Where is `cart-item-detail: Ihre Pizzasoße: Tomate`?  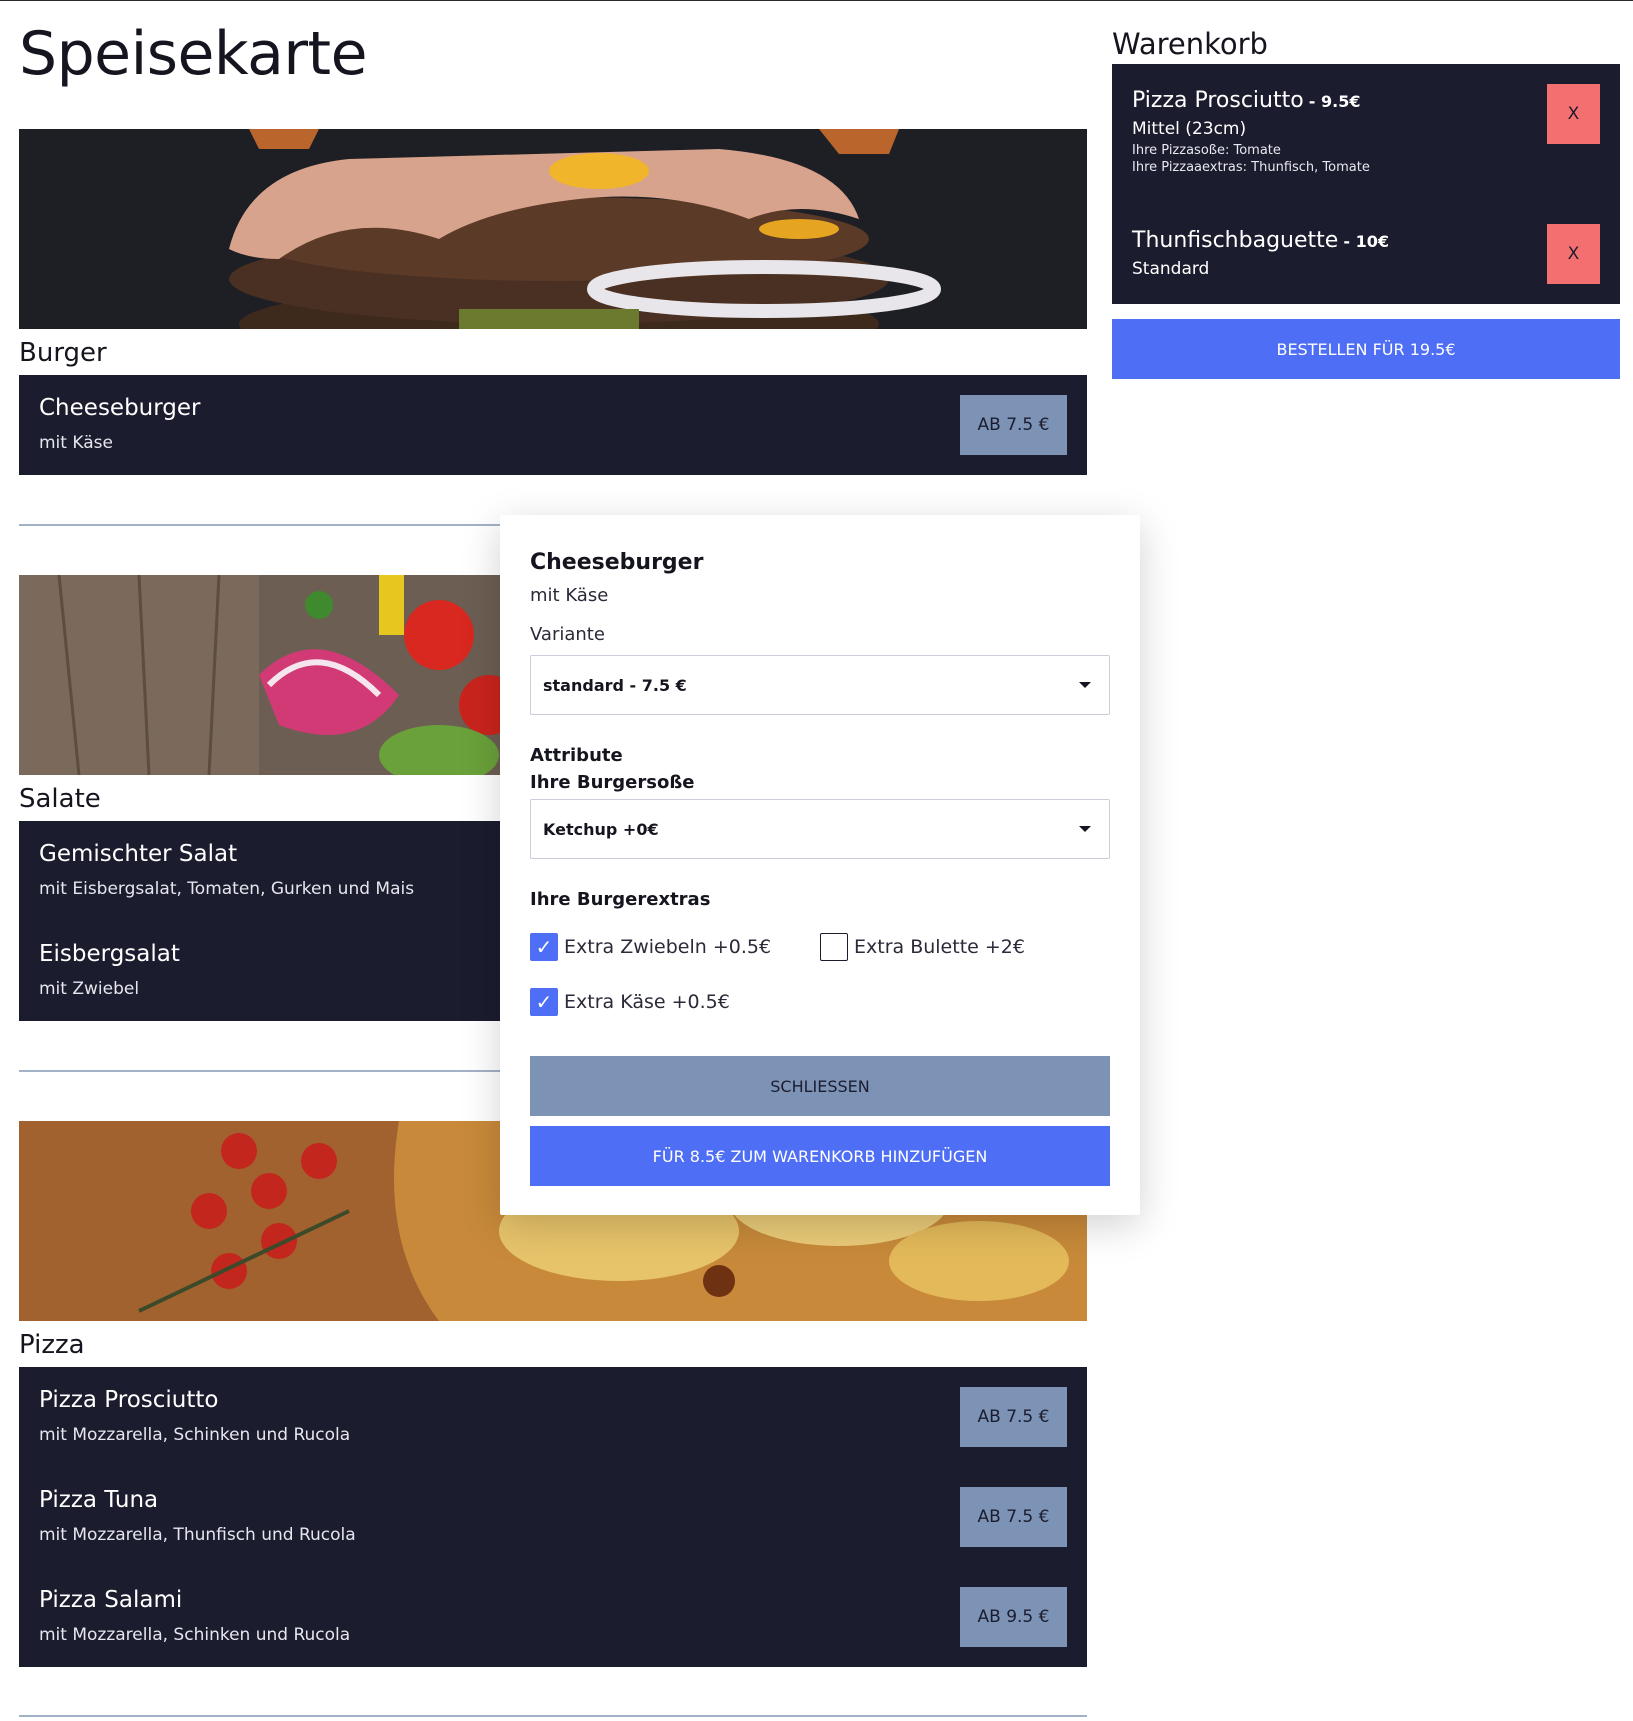 cart-item-detail: Ihre Pizzasoße: Tomate is located at coordinates (1206, 150).